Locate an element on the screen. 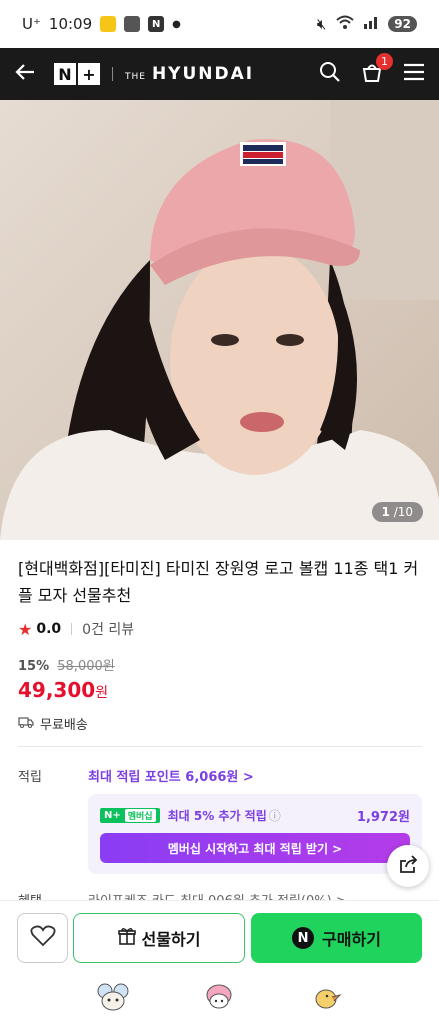  naver-plus-membership-badge: N+ 멤버십 is located at coordinates (130, 815).